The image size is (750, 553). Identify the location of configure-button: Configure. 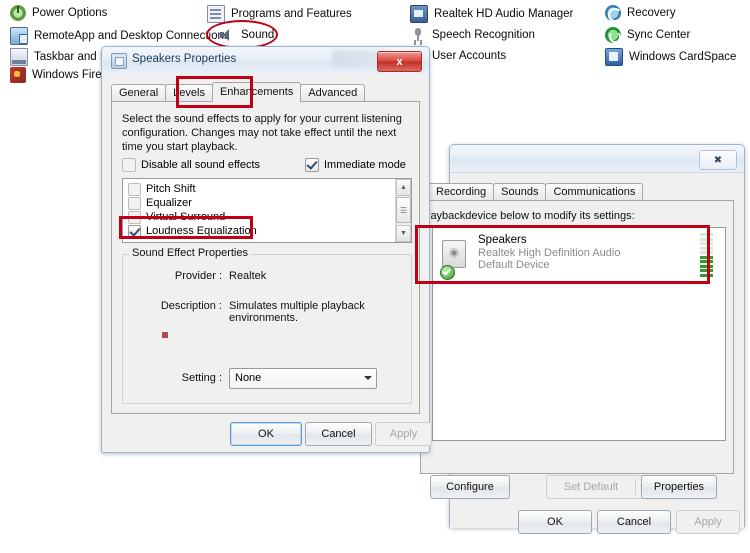
(470, 487).